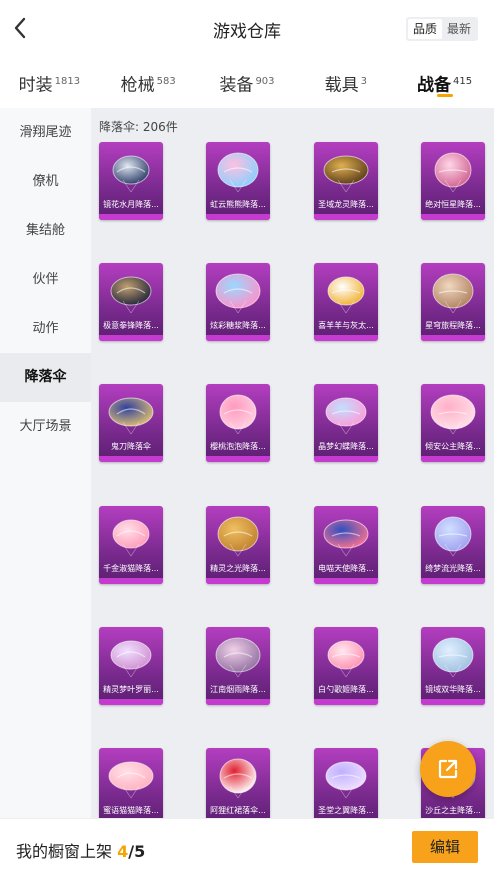 The height and width of the screenshot is (875, 494). Describe the element at coordinates (35, 85) in the screenshot. I see `tab-label: 时装` at that location.